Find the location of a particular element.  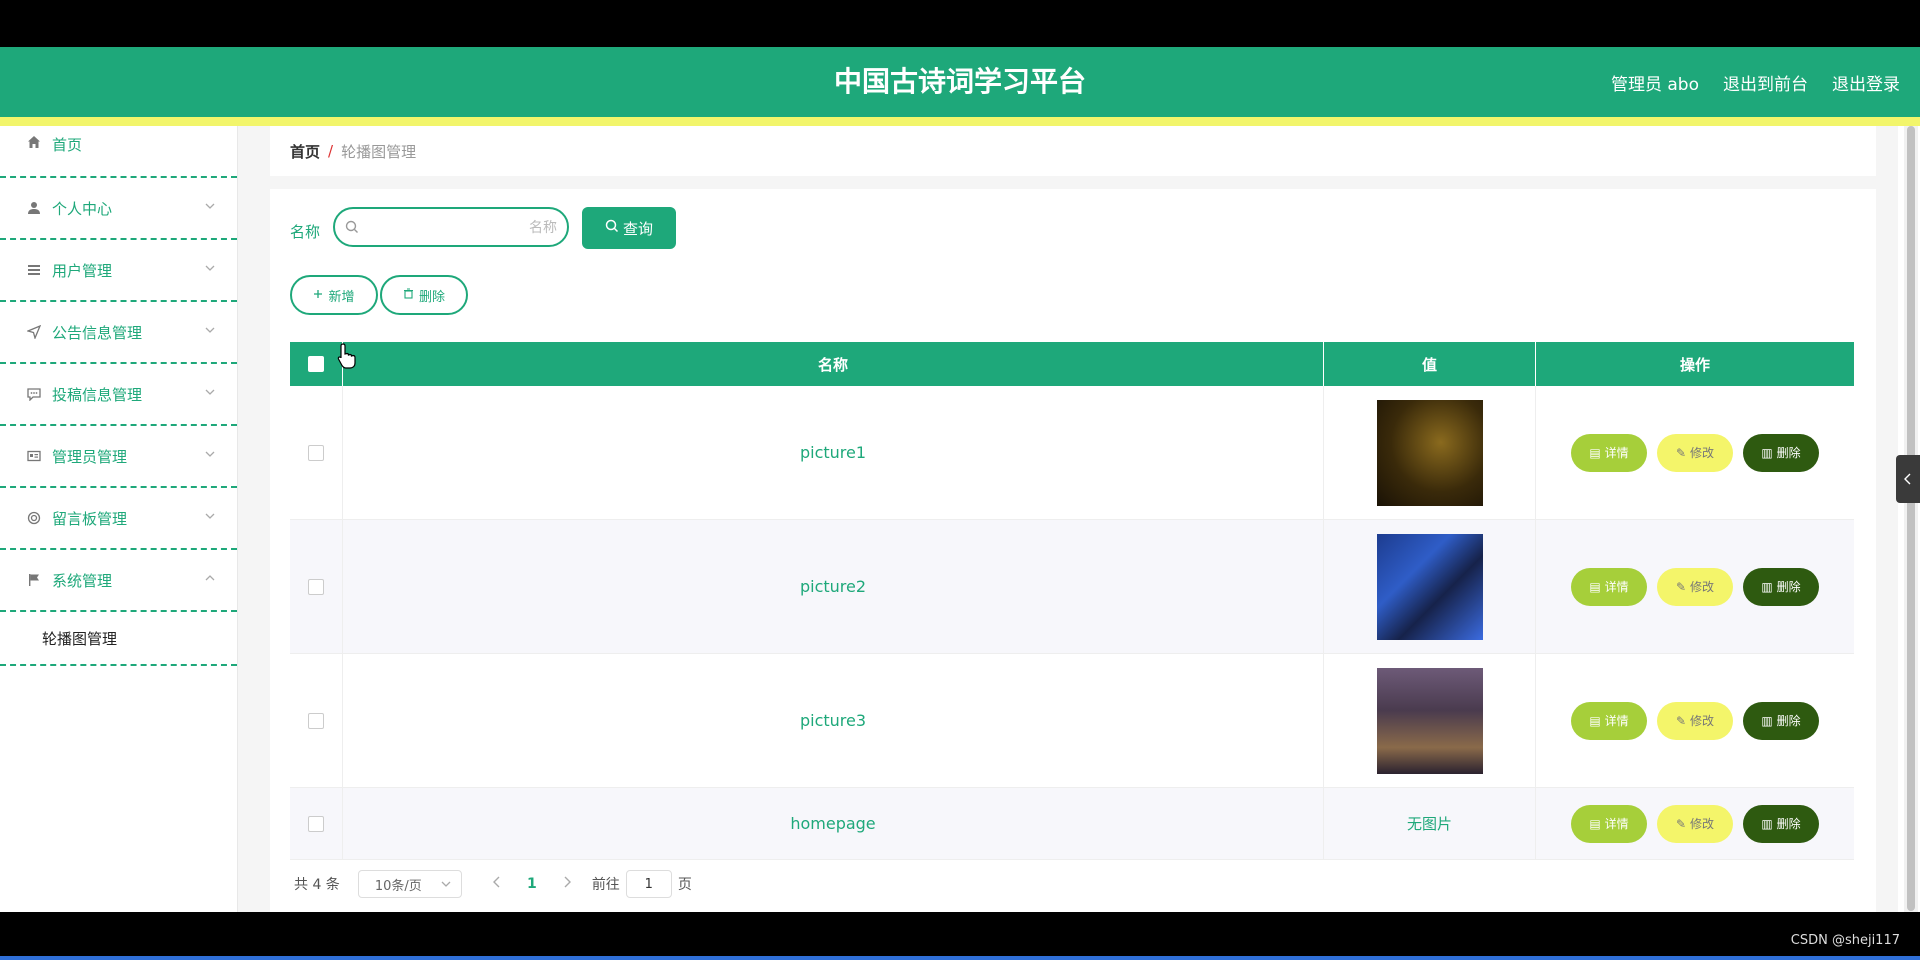

search-input is located at coordinates (462, 228).